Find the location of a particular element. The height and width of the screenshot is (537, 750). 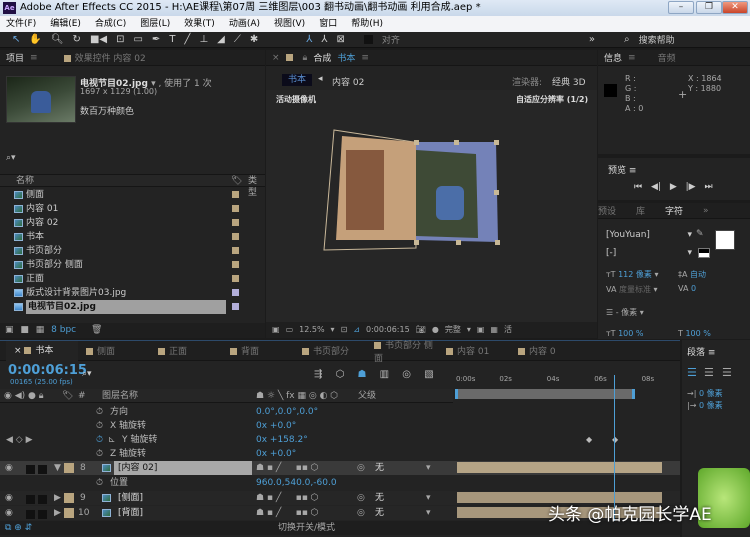

tab-timeline-2: 正面 is located at coordinates (186, 350).